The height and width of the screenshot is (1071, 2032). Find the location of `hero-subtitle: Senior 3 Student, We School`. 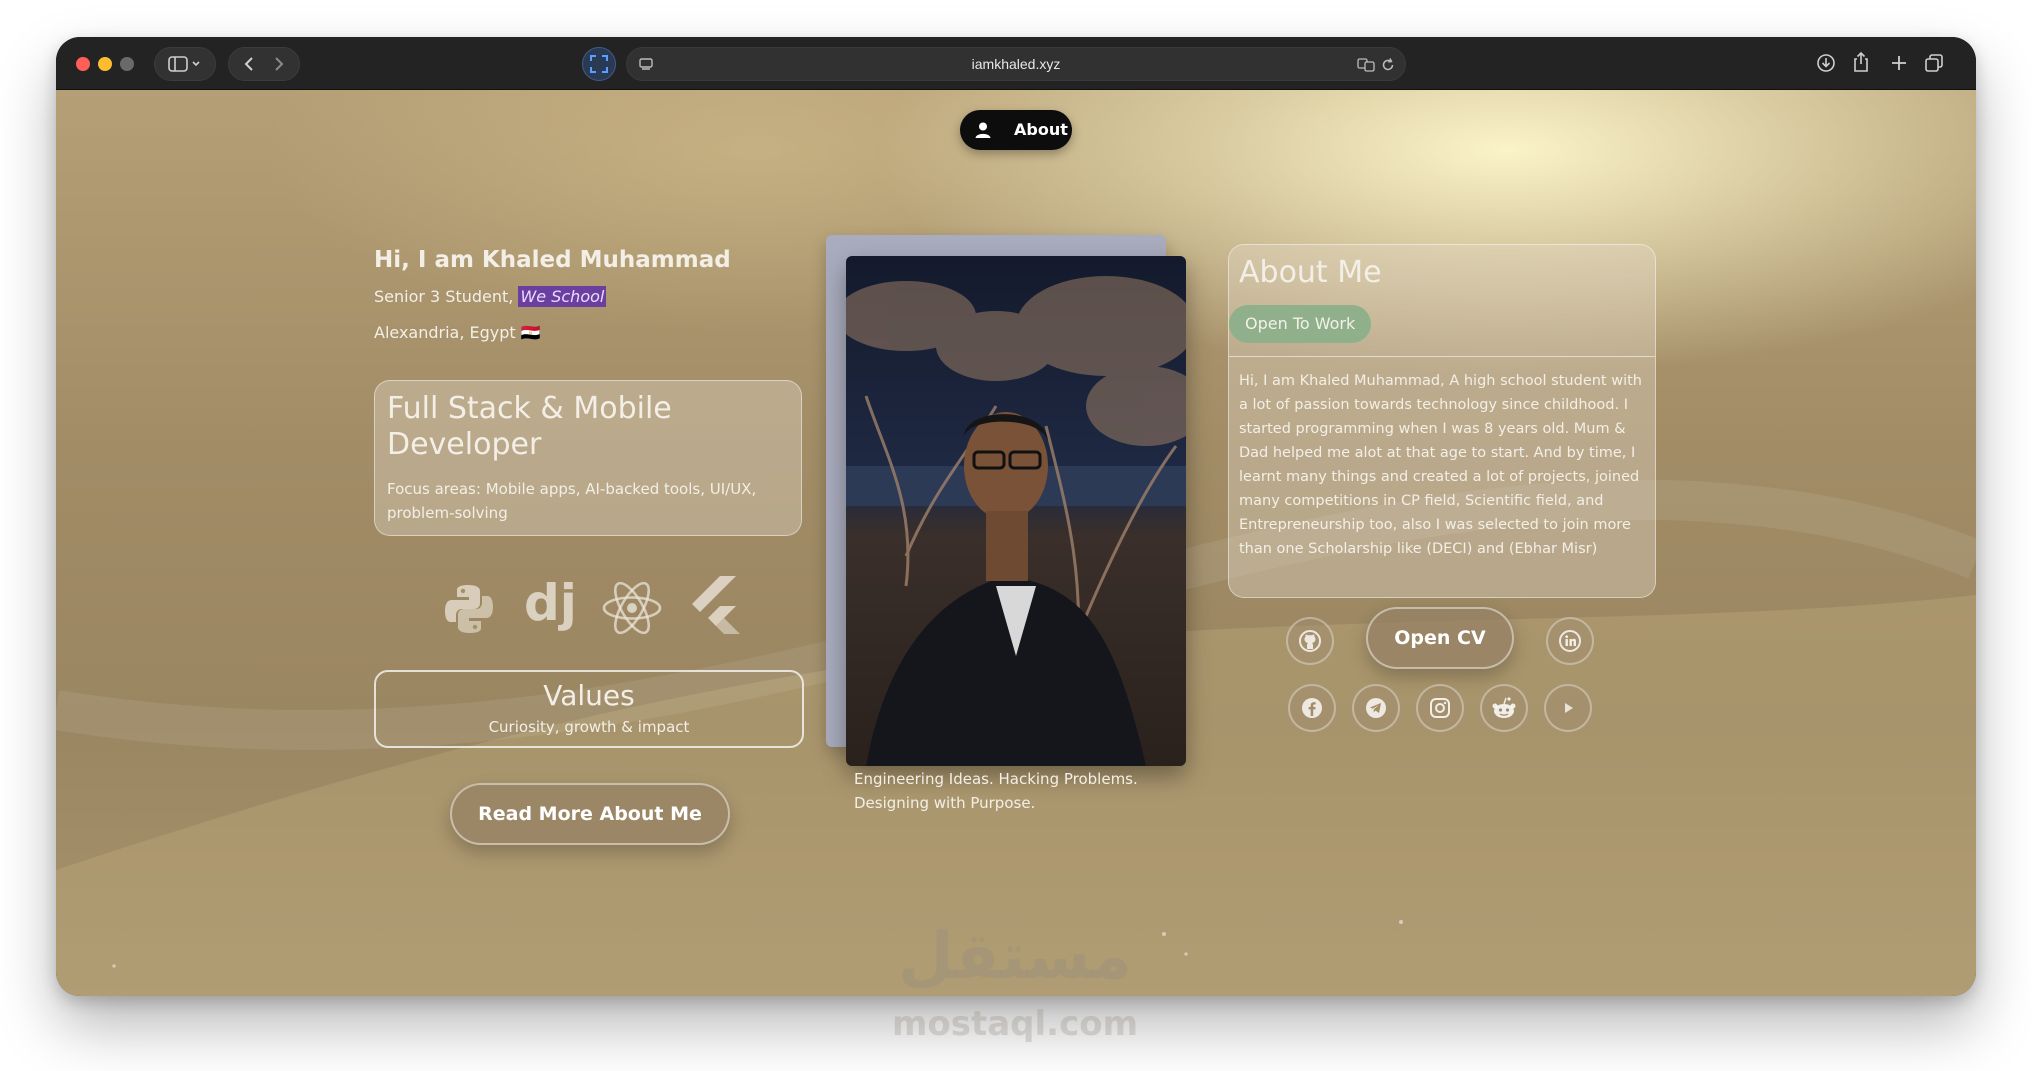

hero-subtitle: Senior 3 Student, We School is located at coordinates (490, 296).